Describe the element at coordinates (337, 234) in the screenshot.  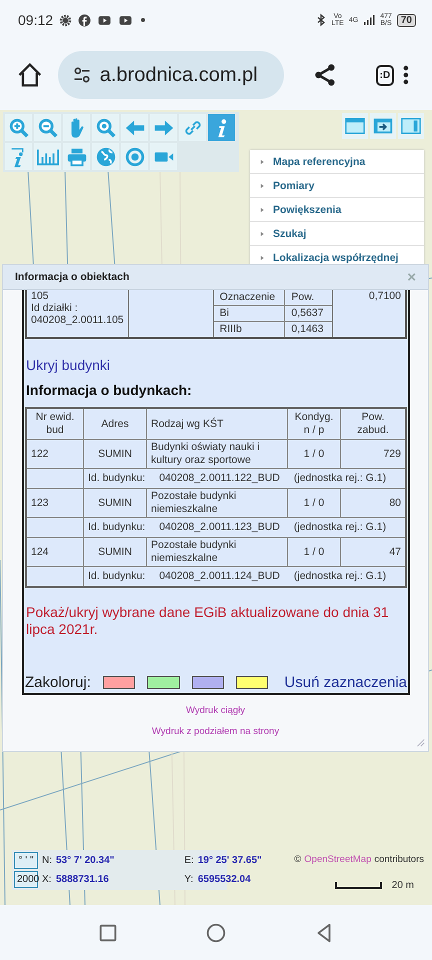
I see `menu-item: Szukaj` at that location.